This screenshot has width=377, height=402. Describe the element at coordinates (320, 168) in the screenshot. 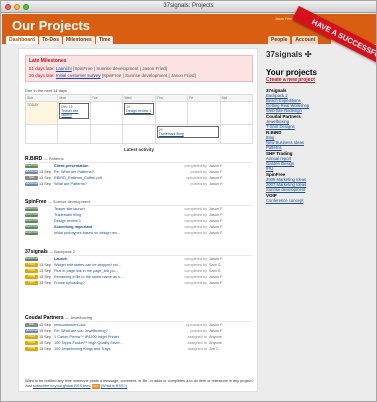

I see `sidebar-project-link: IRU` at that location.